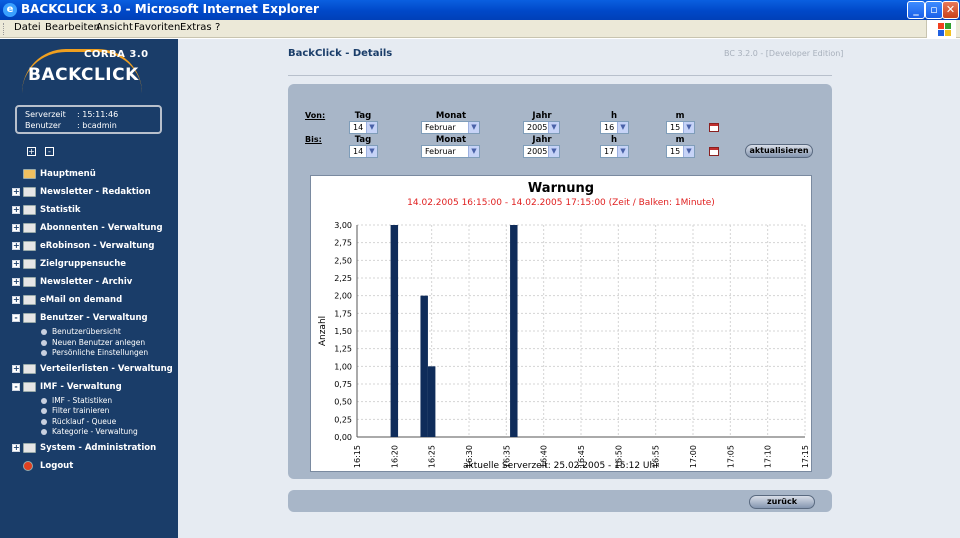  What do you see at coordinates (98, 447) in the screenshot?
I see `sidebar-item-label: System - Administration` at bounding box center [98, 447].